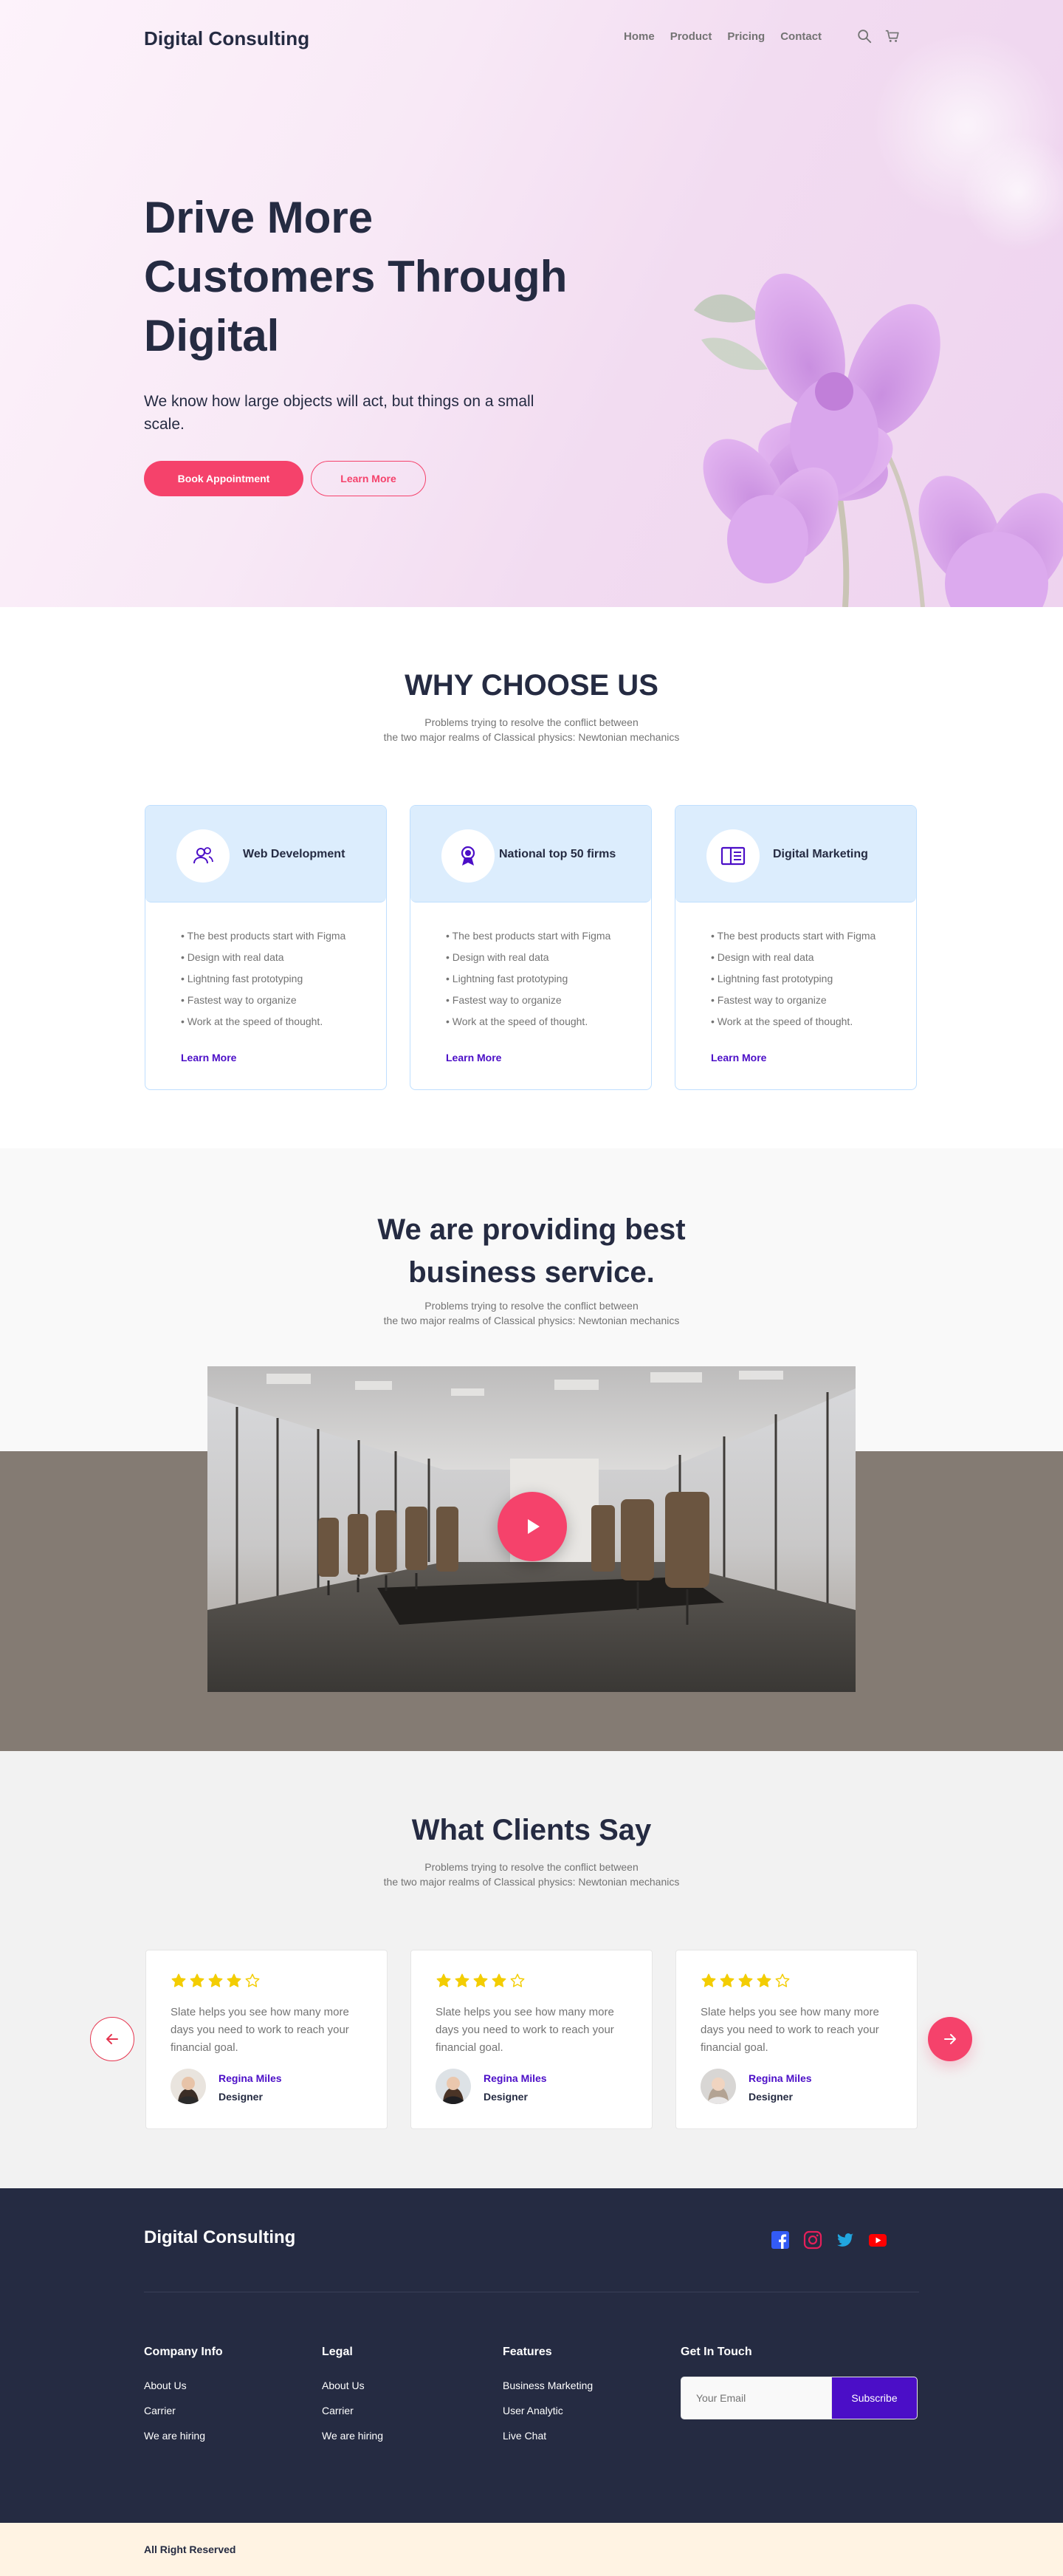 This screenshot has width=1063, height=2576. Describe the element at coordinates (807, 1000) in the screenshot. I see `feature-list-item: Fastest way to organize` at that location.